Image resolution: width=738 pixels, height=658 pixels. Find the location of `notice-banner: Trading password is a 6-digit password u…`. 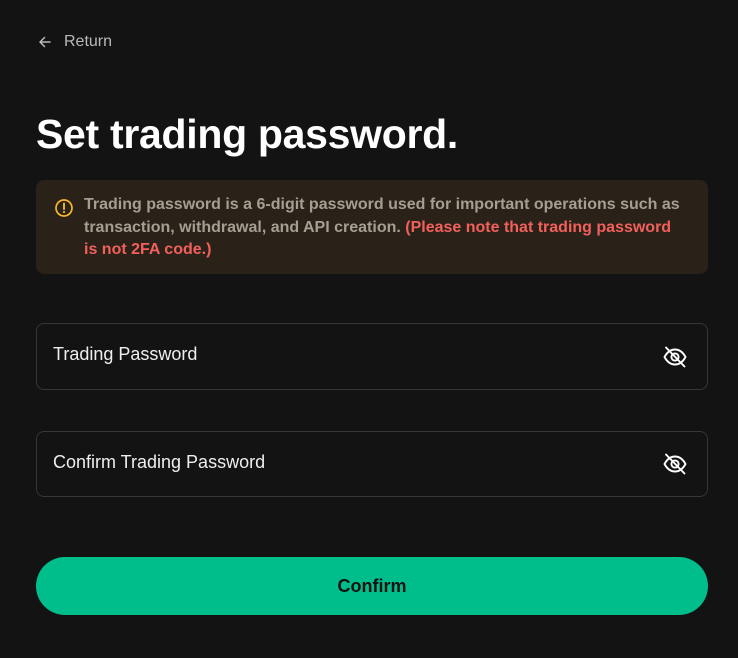

notice-banner: Trading password is a 6-digit password u… is located at coordinates (372, 227).